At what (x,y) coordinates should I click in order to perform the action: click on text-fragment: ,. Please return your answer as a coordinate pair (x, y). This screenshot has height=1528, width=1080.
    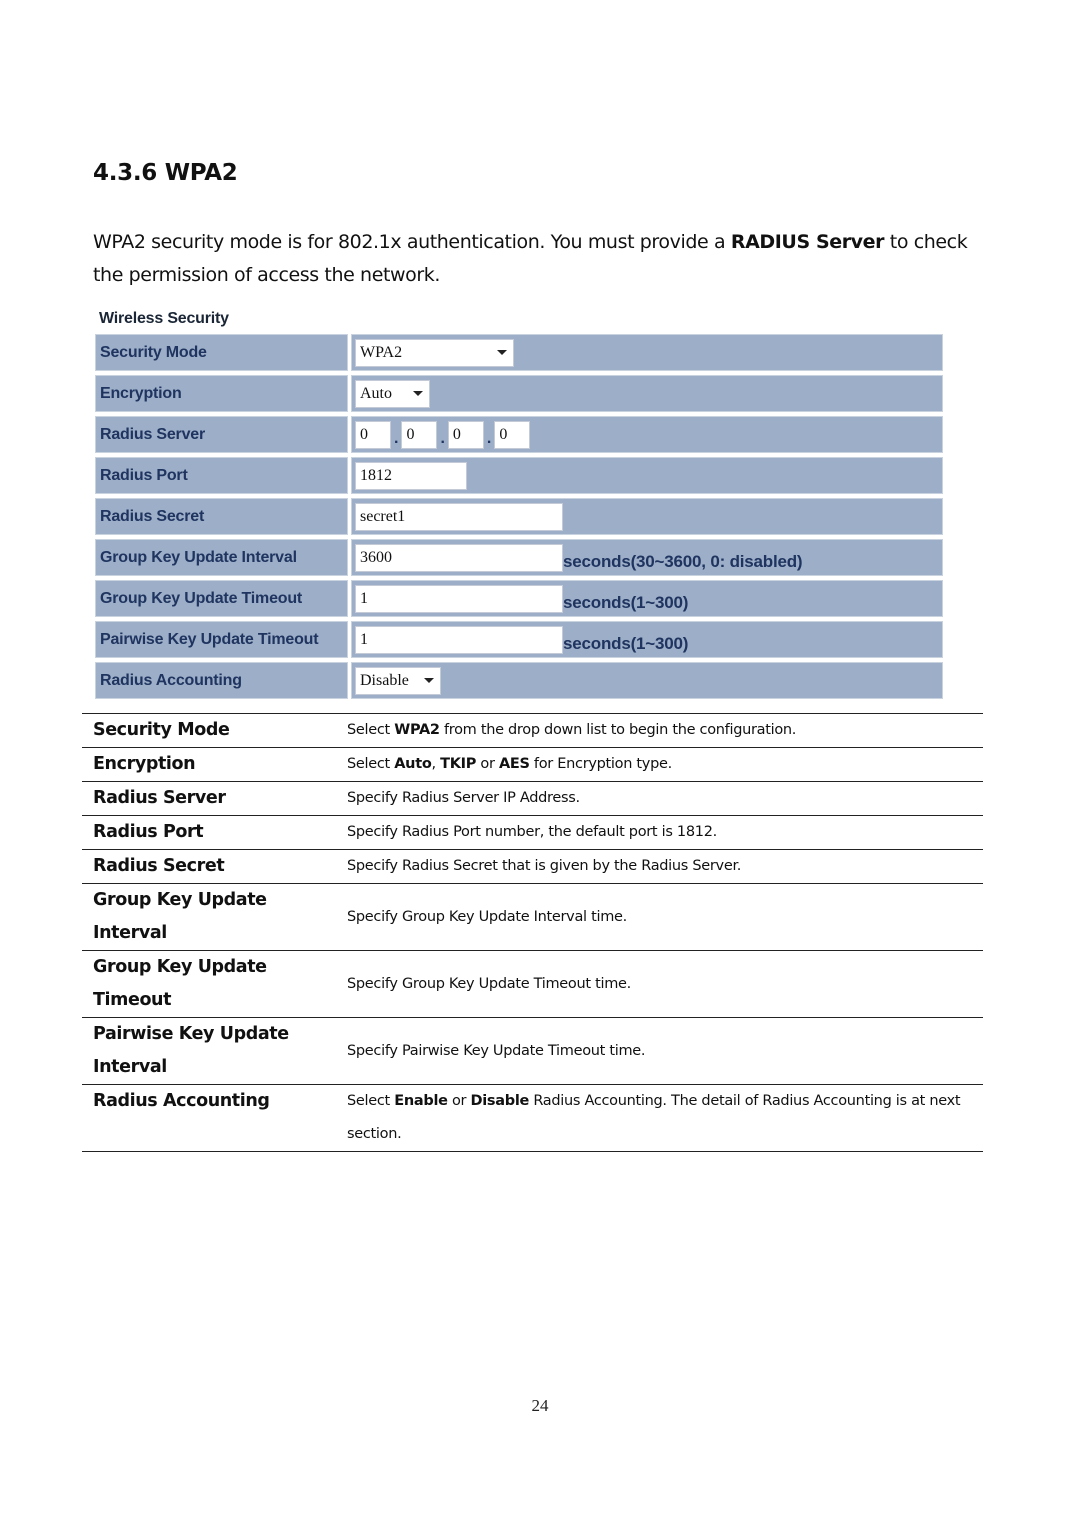
    Looking at the image, I should click on (436, 764).